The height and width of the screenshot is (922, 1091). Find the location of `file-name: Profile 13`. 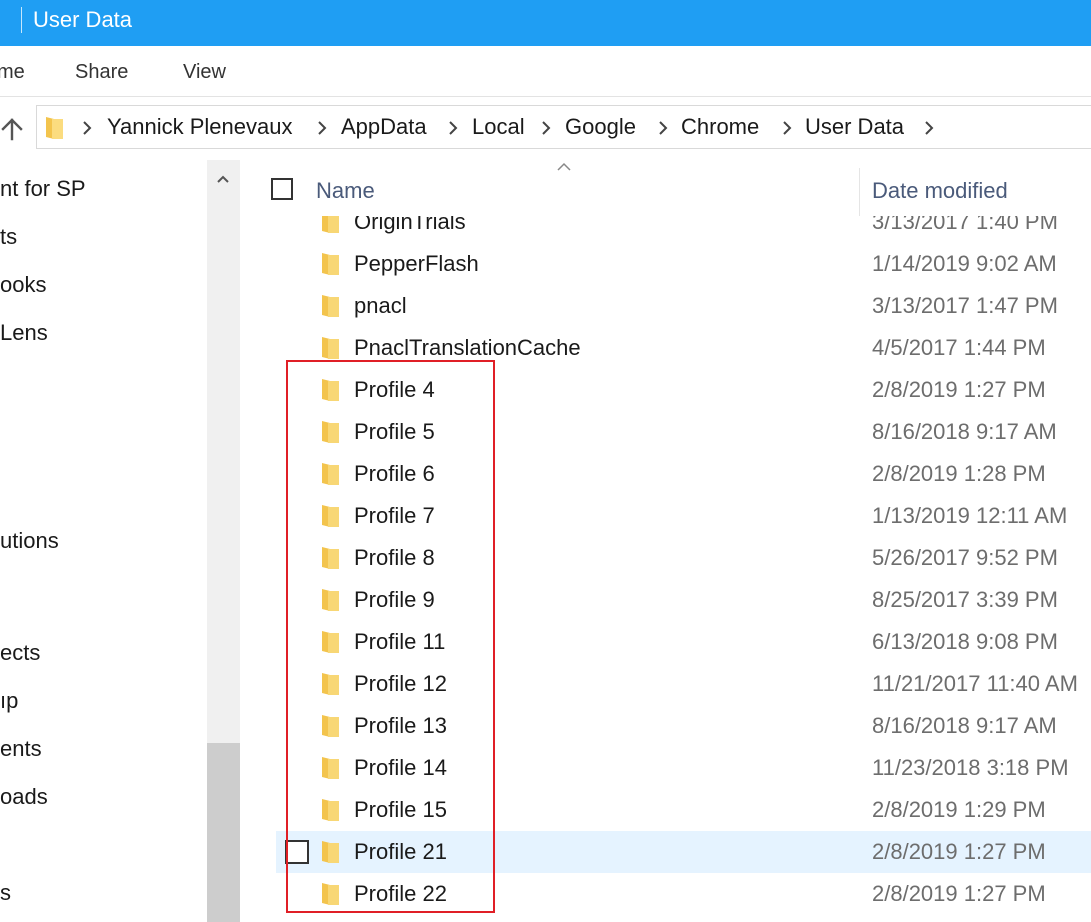

file-name: Profile 13 is located at coordinates (400, 725).